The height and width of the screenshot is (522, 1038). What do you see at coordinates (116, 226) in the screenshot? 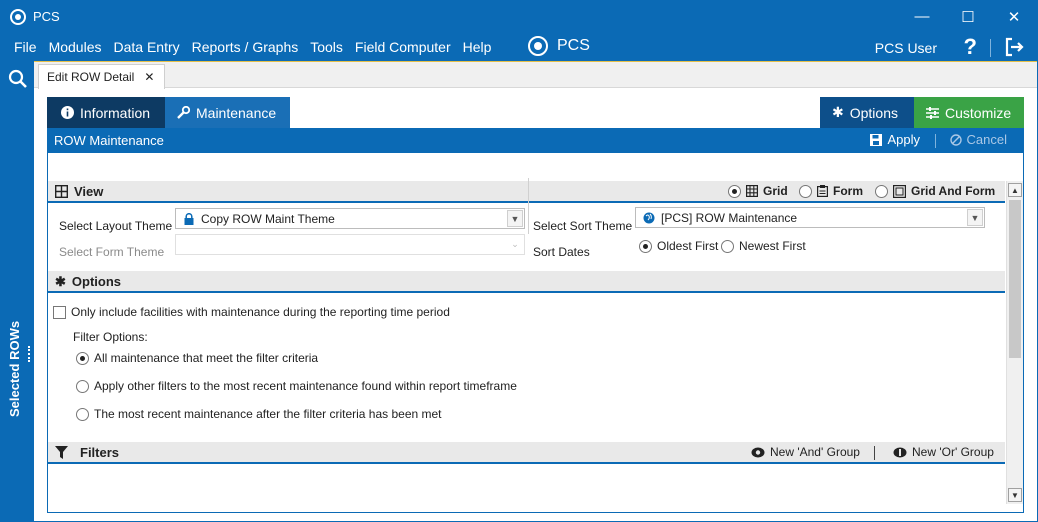
I see `select-layout-theme-label: Select Layout Theme` at bounding box center [116, 226].